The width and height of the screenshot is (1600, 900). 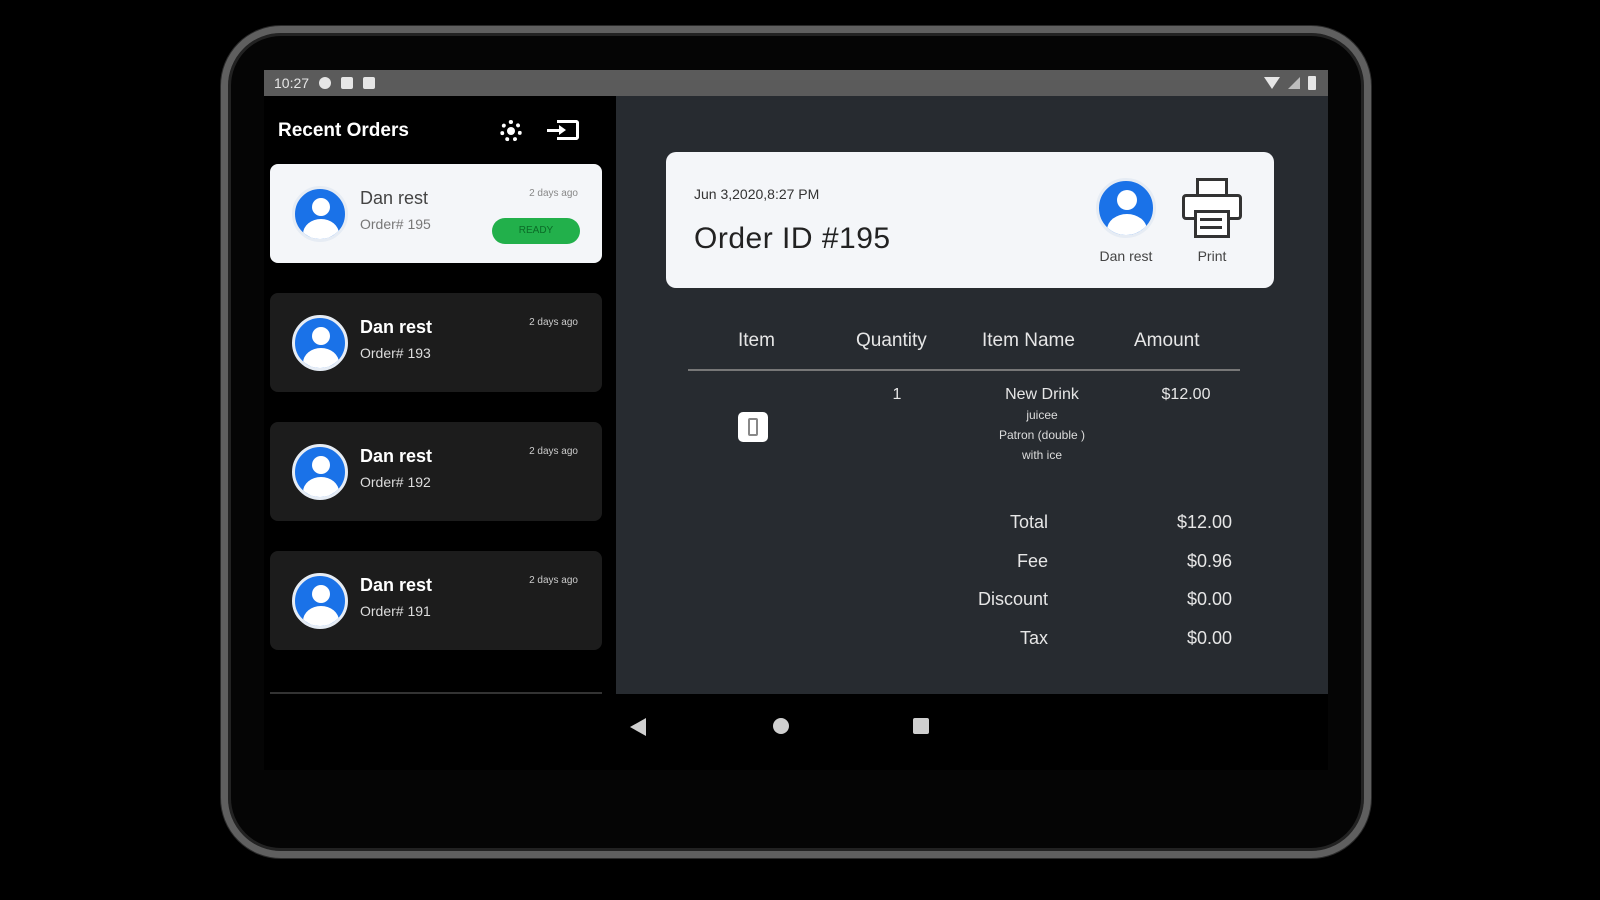 What do you see at coordinates (536, 231) in the screenshot?
I see `status-badge: READY` at bounding box center [536, 231].